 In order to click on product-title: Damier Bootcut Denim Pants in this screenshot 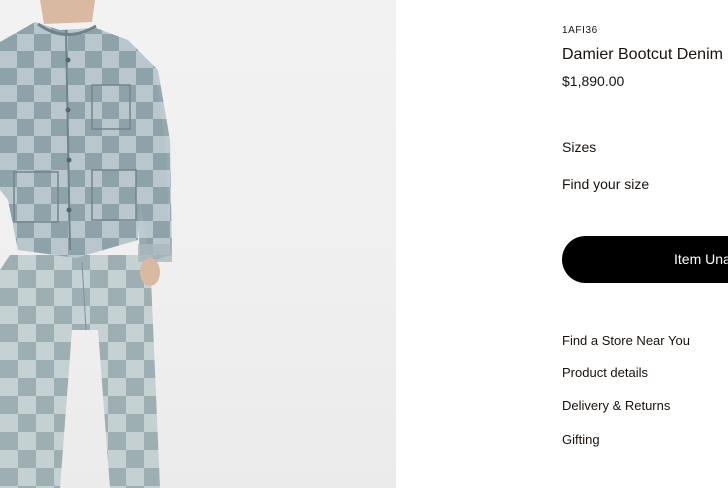, I will do `click(645, 54)`.